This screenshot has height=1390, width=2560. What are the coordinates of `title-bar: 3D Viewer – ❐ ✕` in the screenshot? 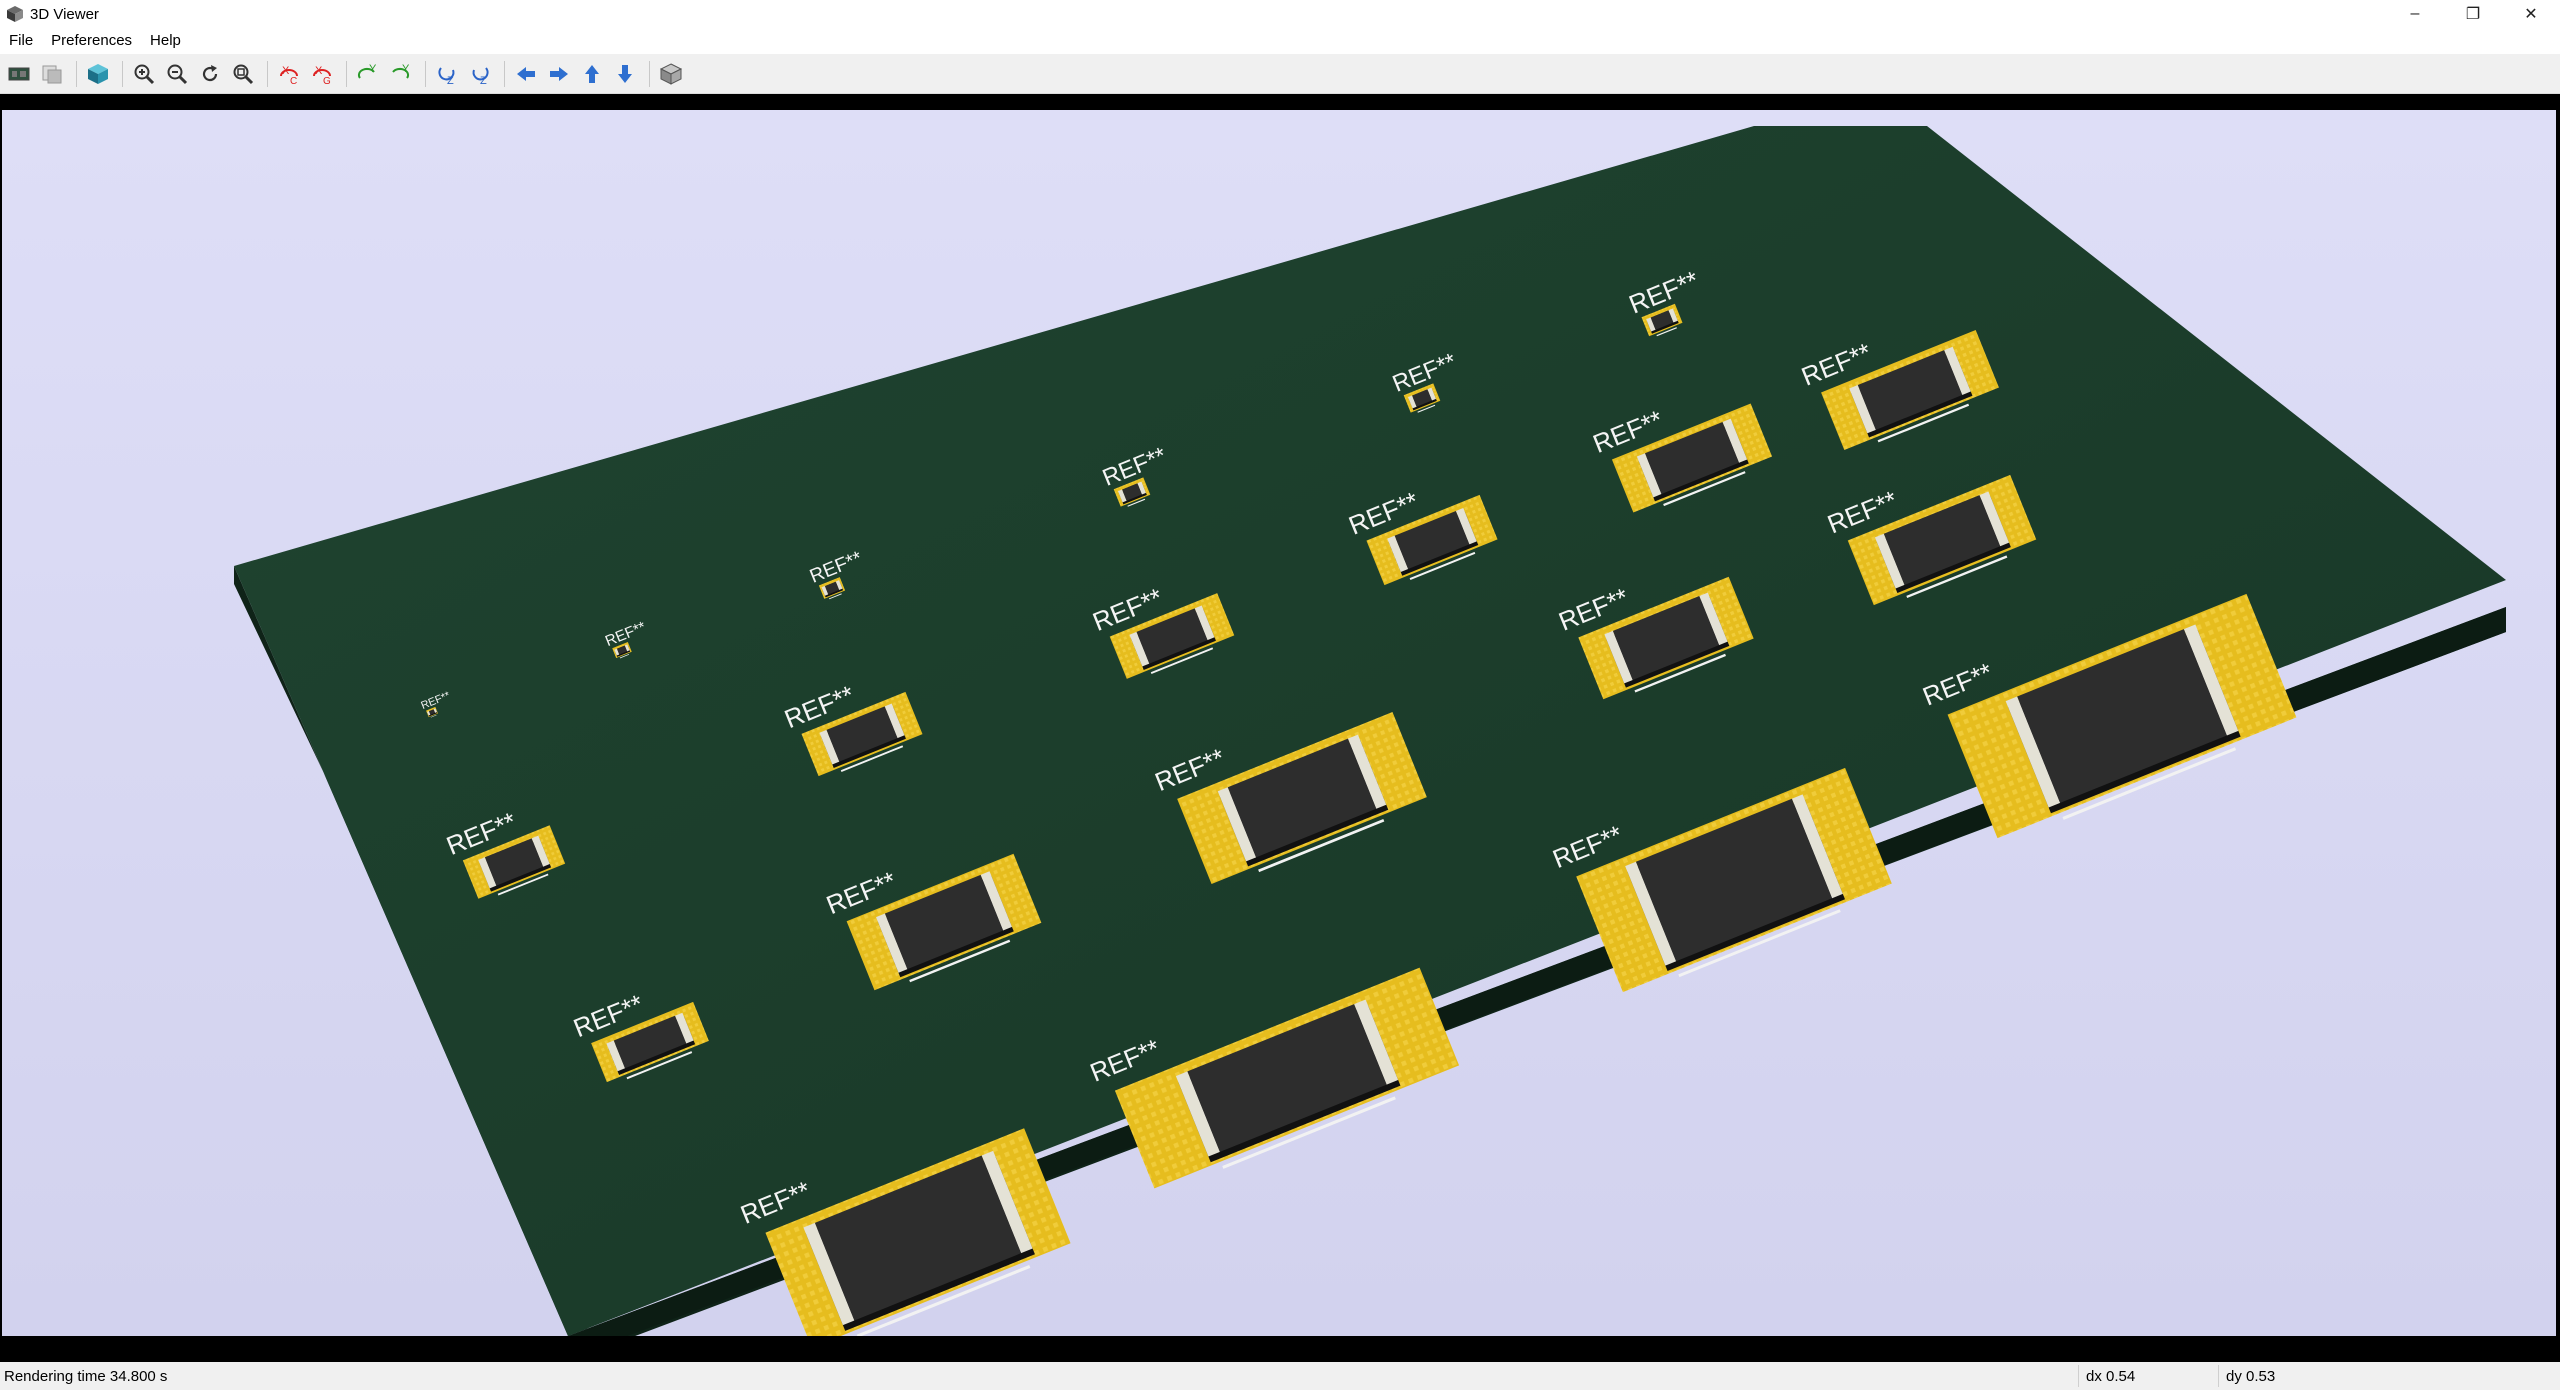 It's located at (1280, 14).